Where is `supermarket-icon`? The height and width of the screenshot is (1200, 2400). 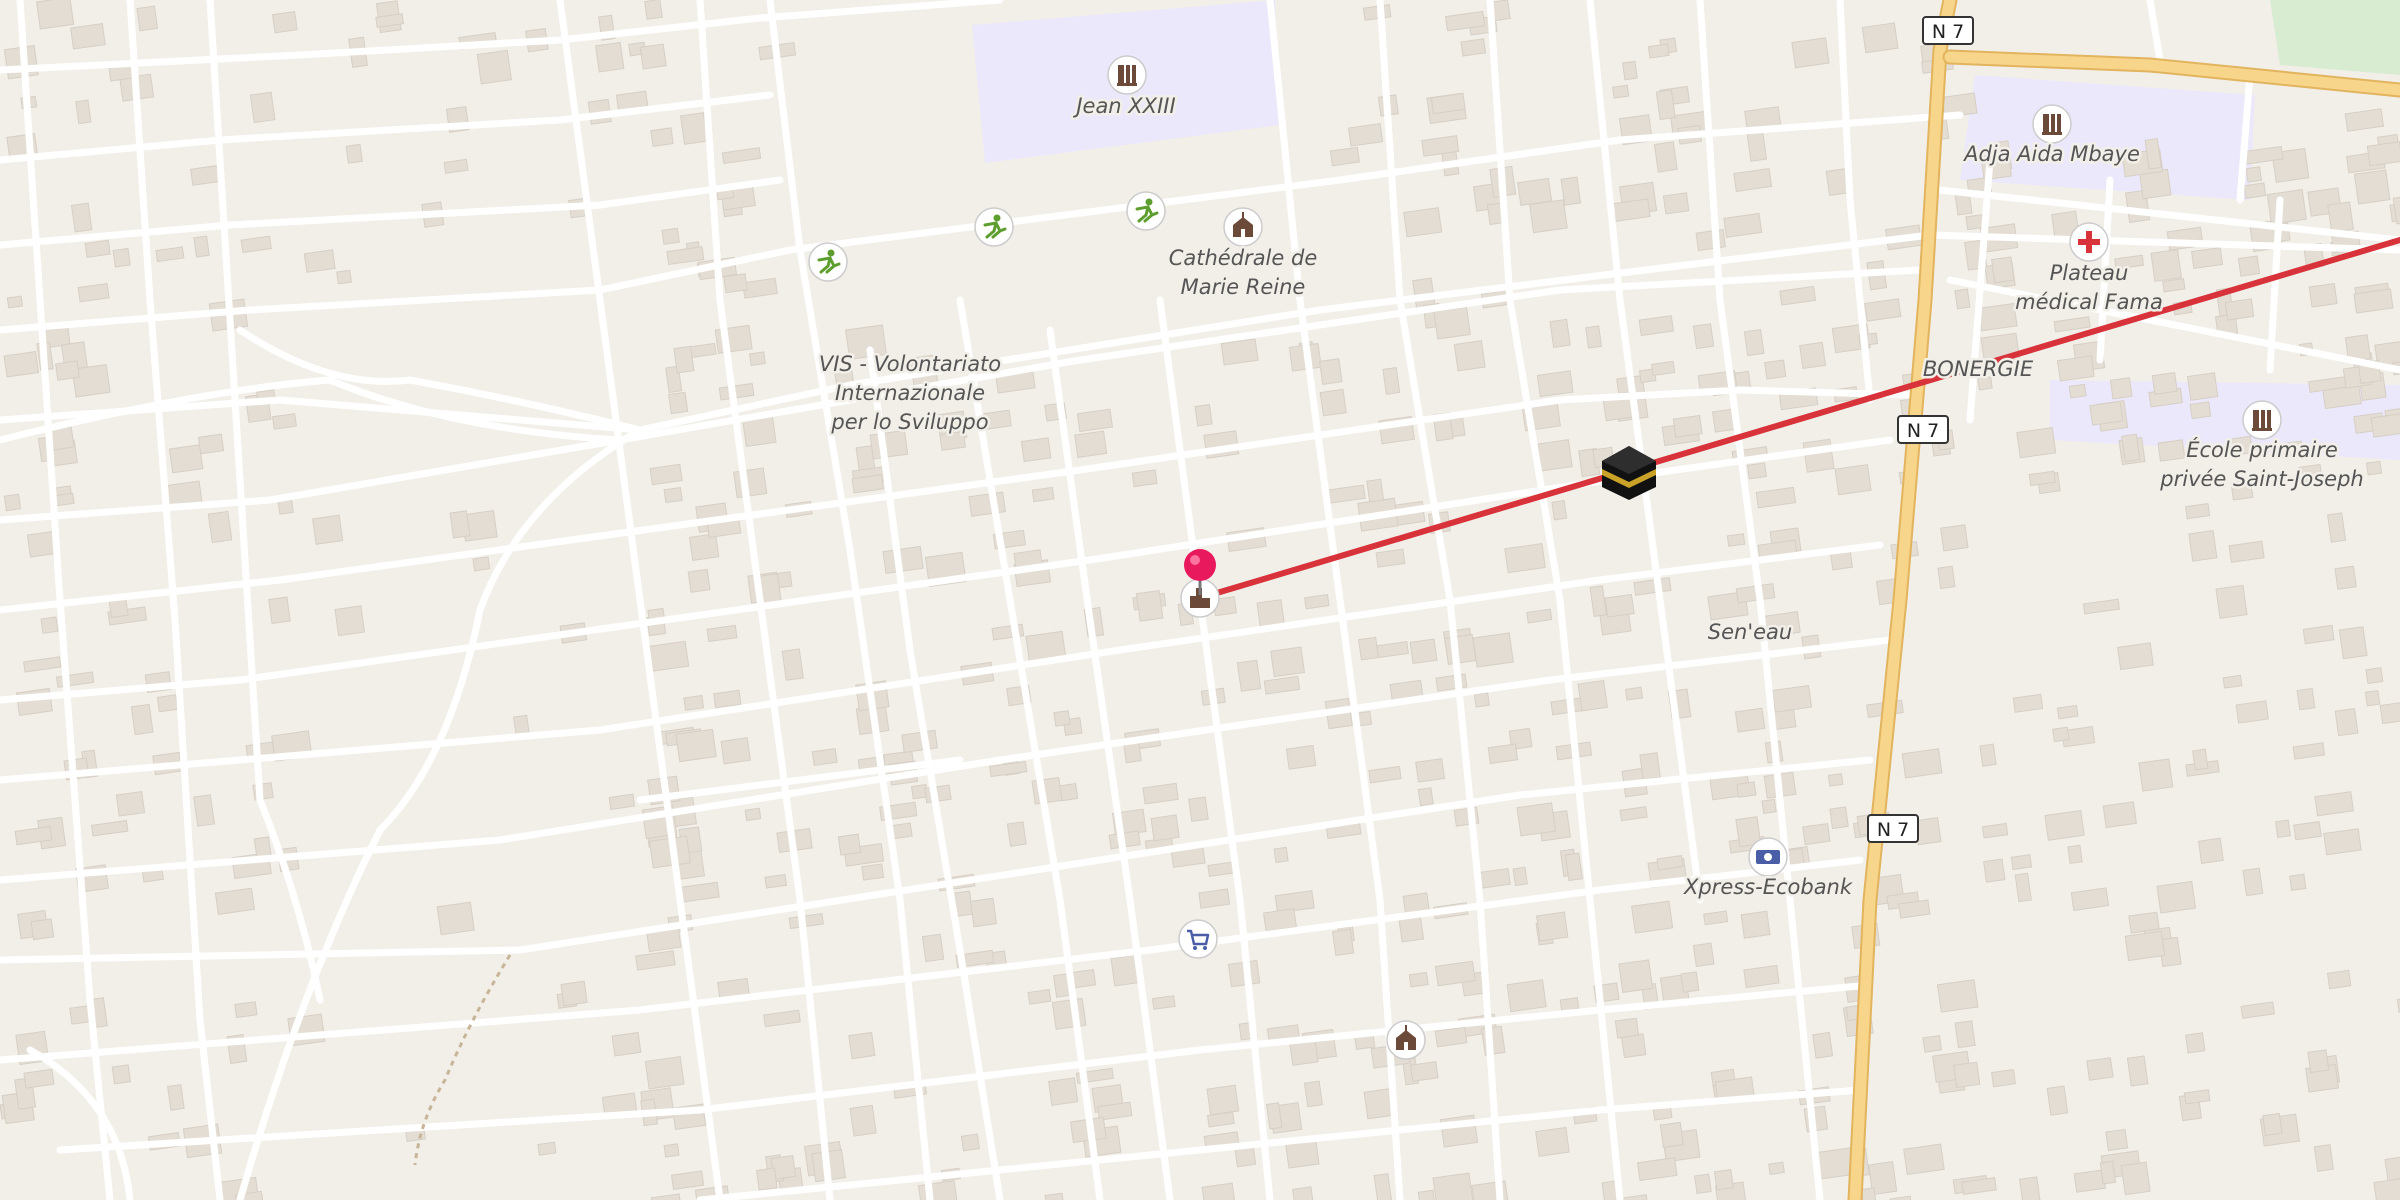 supermarket-icon is located at coordinates (1198, 939).